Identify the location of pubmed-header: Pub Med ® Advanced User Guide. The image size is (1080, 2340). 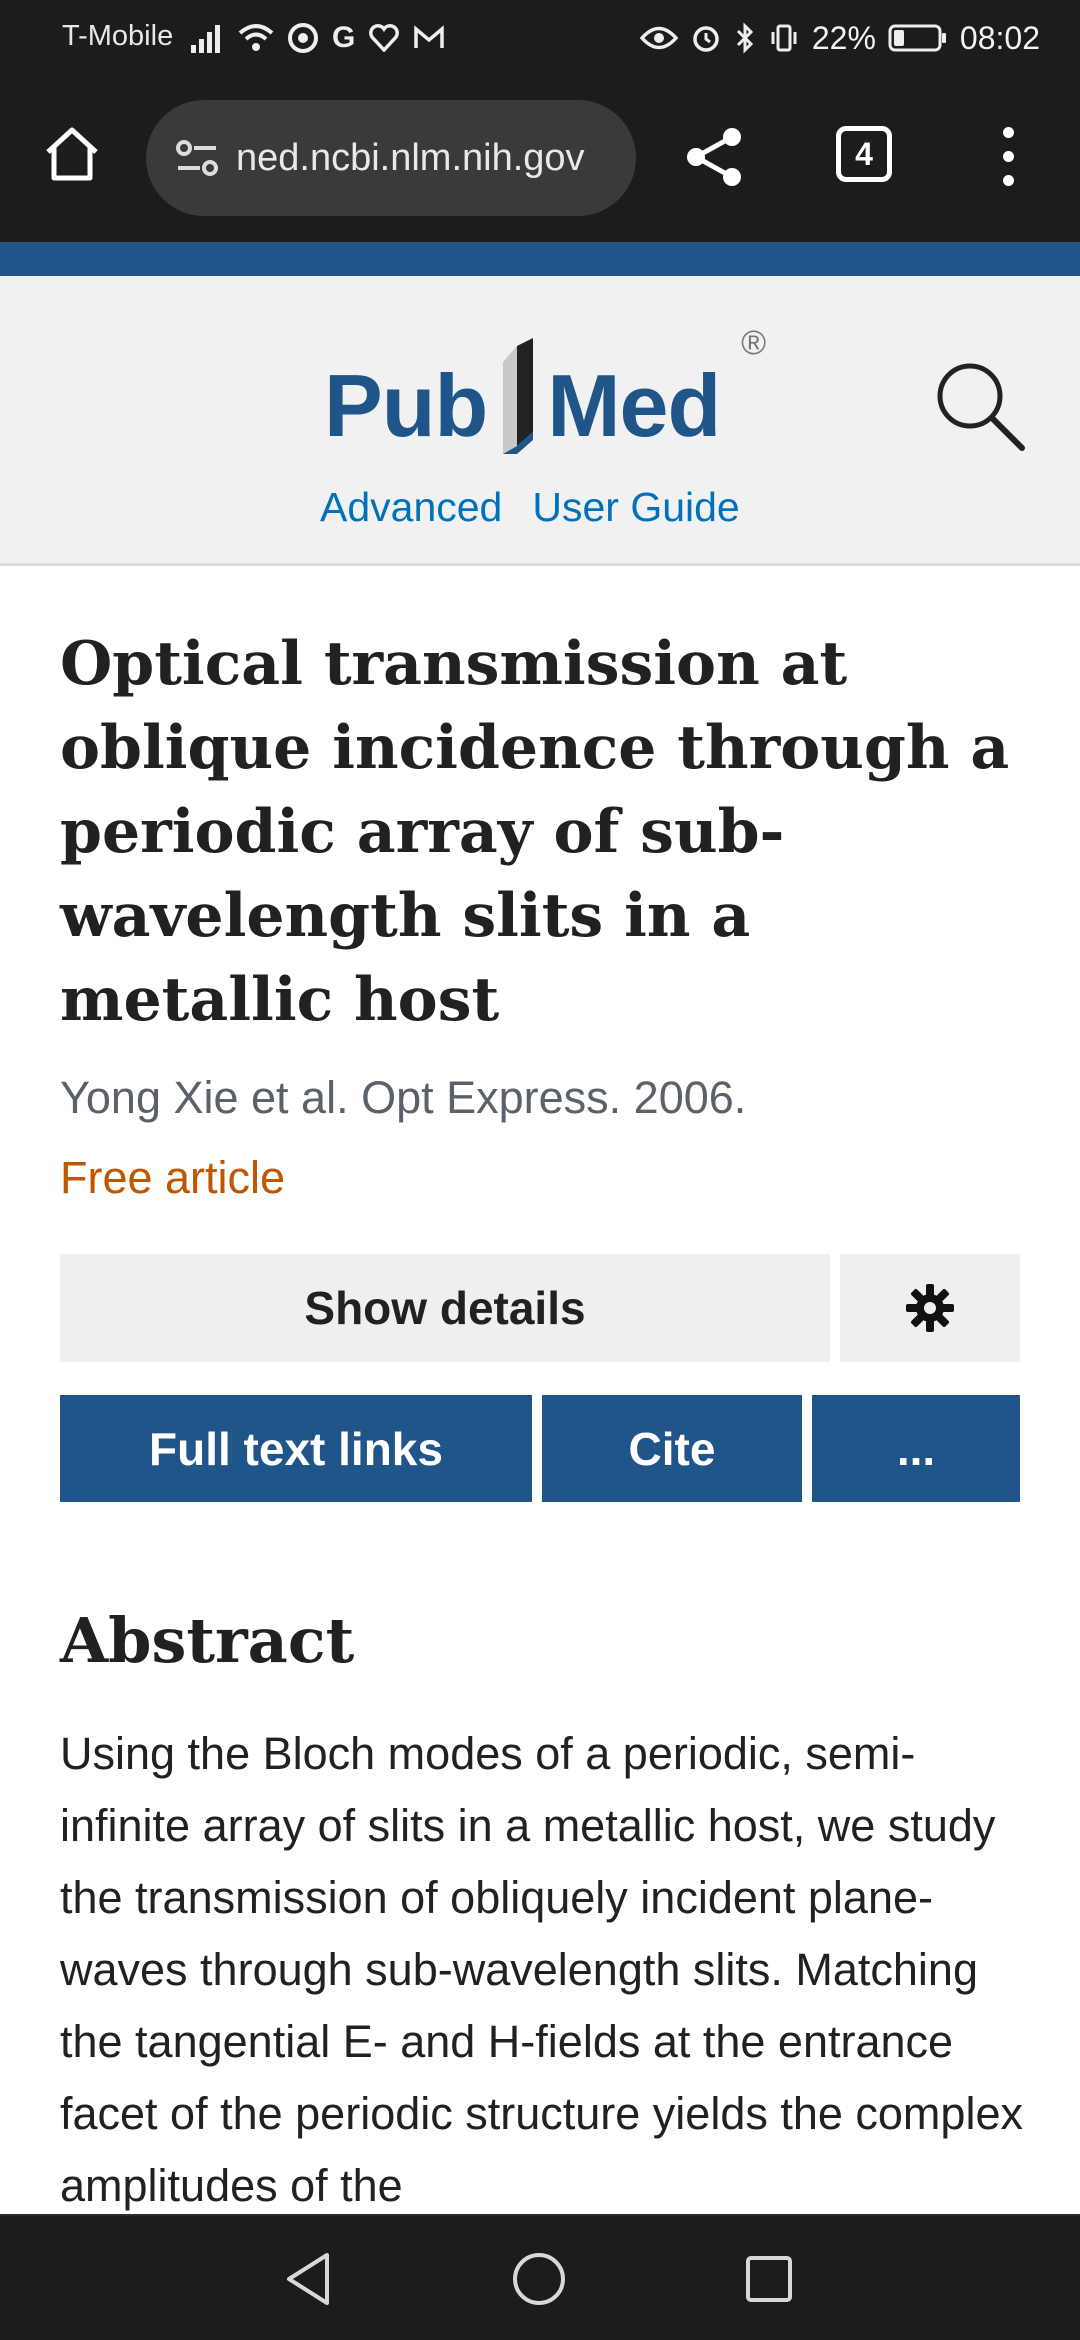
(540, 421).